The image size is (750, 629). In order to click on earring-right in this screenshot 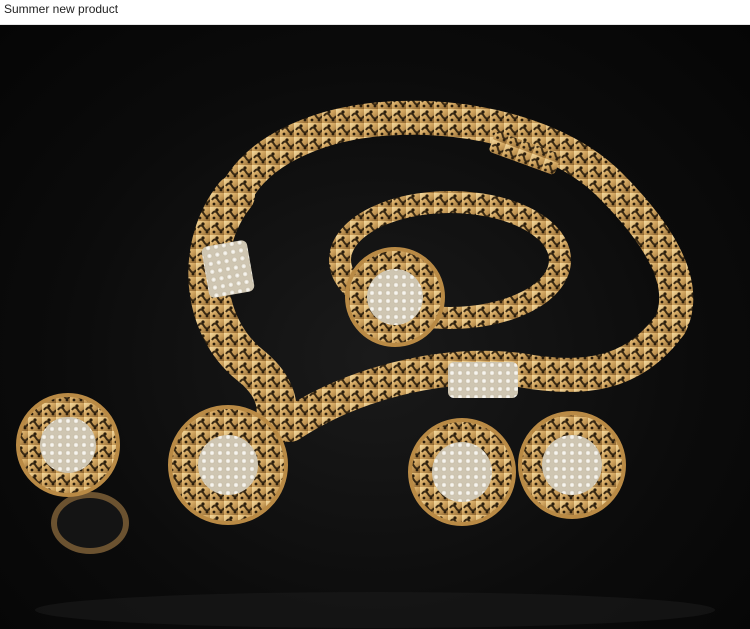, I will do `click(572, 465)`.